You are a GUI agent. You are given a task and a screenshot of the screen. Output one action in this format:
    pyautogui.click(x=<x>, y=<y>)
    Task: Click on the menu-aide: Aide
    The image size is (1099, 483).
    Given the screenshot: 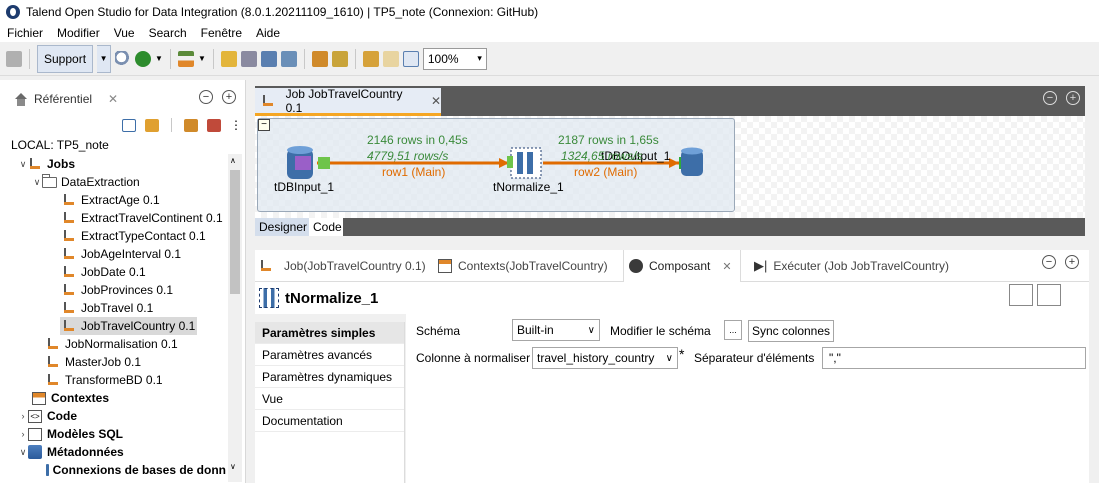 What is the action you would take?
    pyautogui.click(x=268, y=33)
    